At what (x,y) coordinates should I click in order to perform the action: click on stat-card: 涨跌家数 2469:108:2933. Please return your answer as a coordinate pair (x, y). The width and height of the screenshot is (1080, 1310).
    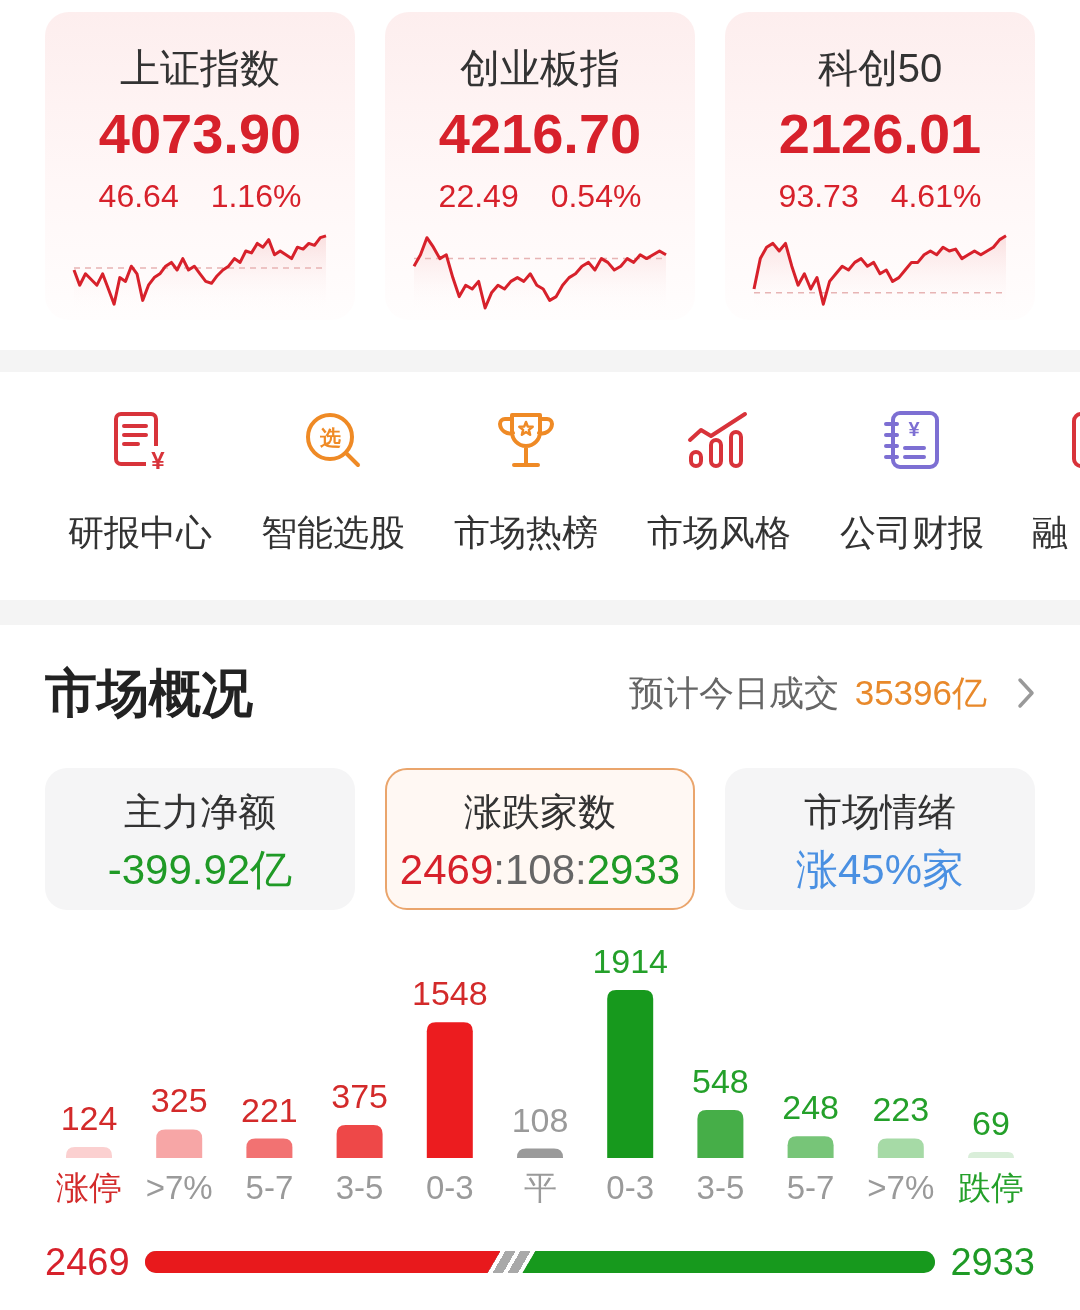
    Looking at the image, I should click on (540, 839).